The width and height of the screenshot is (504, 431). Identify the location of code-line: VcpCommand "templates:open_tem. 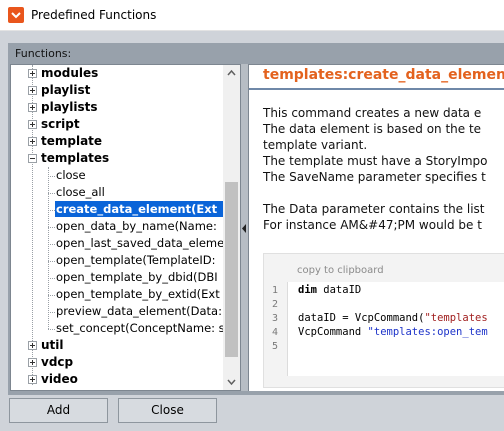
(393, 332).